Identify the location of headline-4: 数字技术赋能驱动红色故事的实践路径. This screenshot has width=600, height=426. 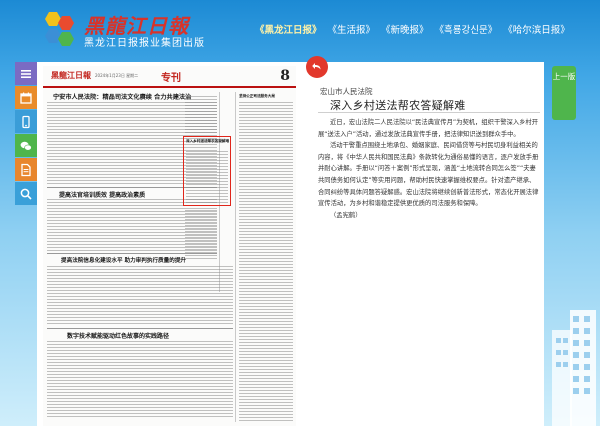
(118, 335).